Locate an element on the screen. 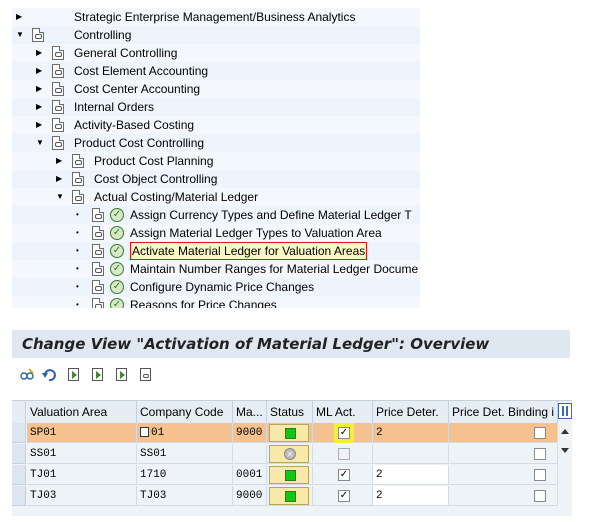  delete-icon is located at coordinates (121, 374).